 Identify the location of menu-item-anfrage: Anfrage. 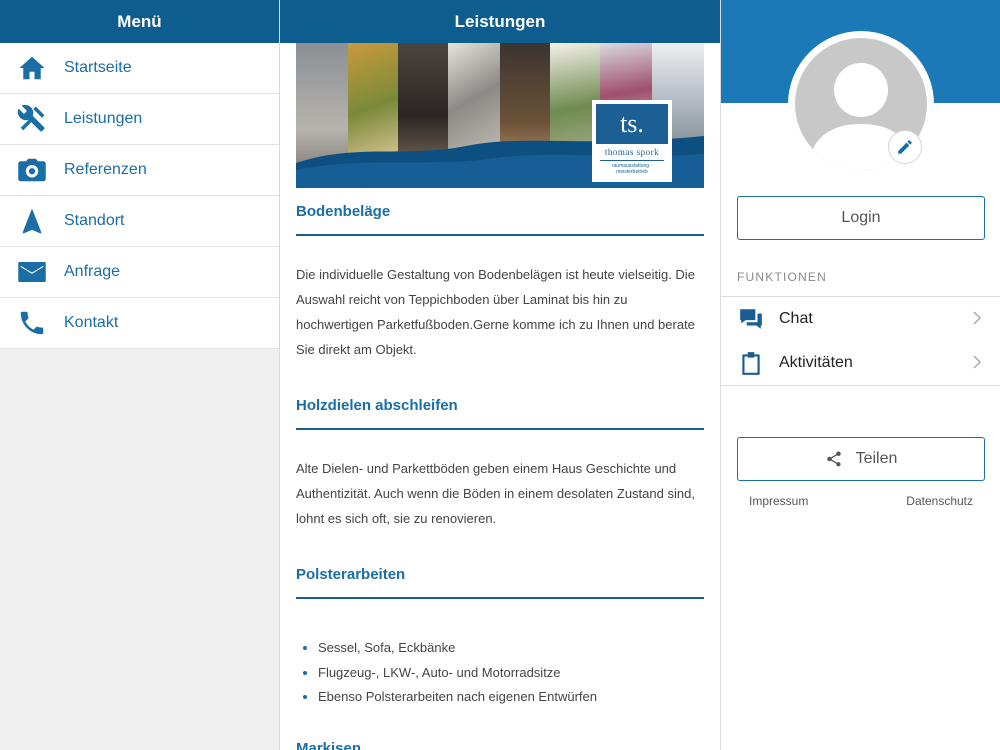
(139, 272).